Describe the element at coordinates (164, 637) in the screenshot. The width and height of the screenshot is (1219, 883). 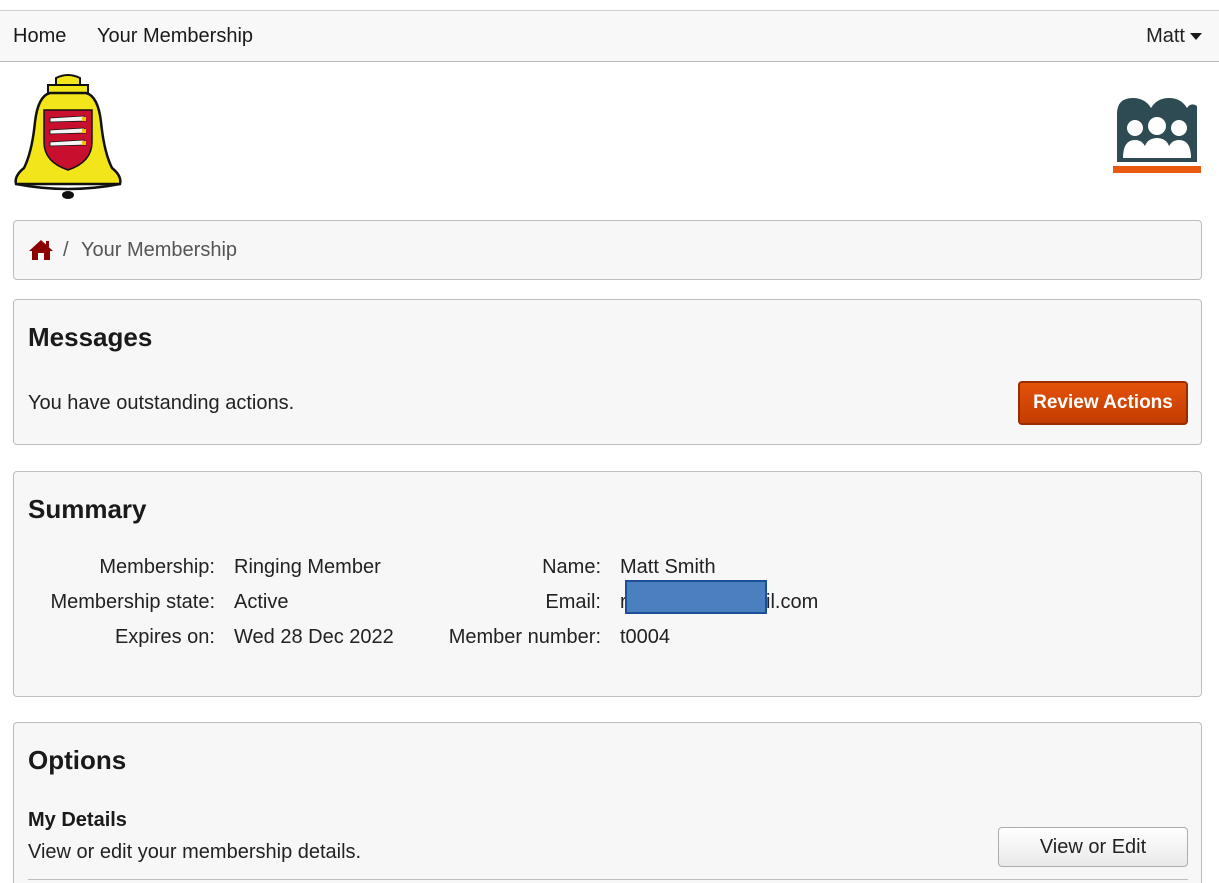
I see `expires-on-label: Expires on:` at that location.